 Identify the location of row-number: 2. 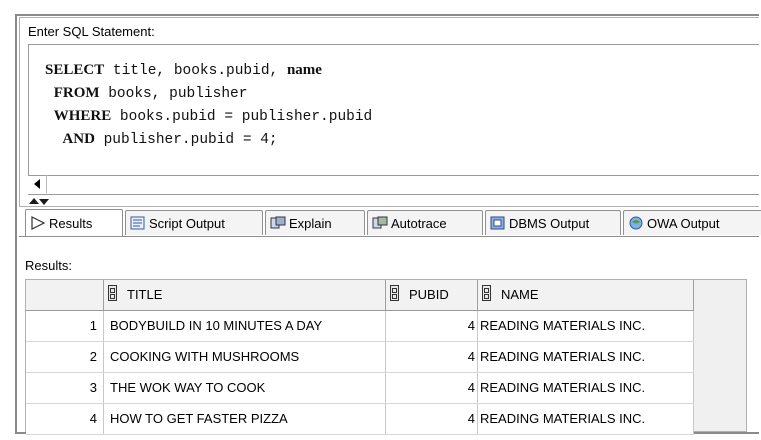
(65, 357).